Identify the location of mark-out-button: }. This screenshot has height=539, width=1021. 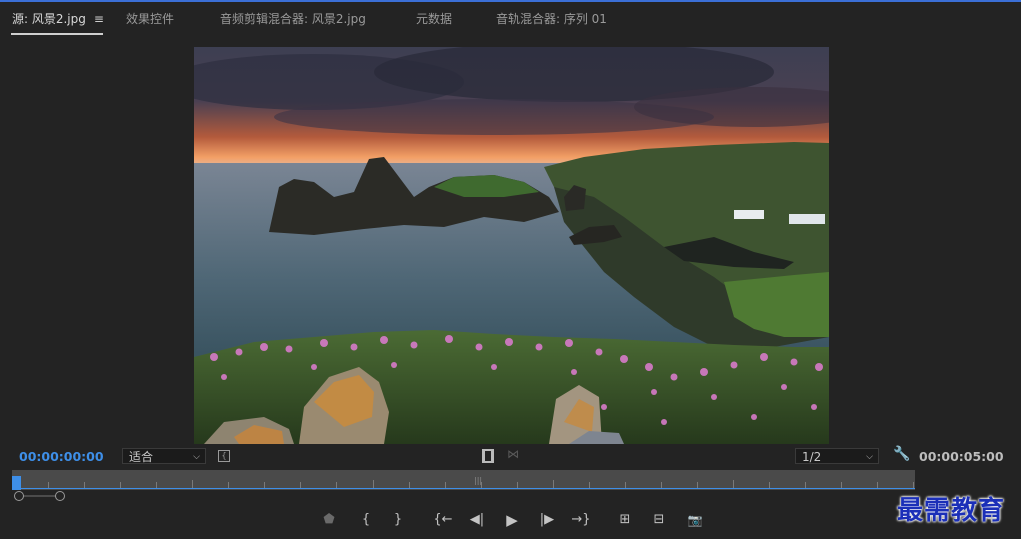
(398, 520).